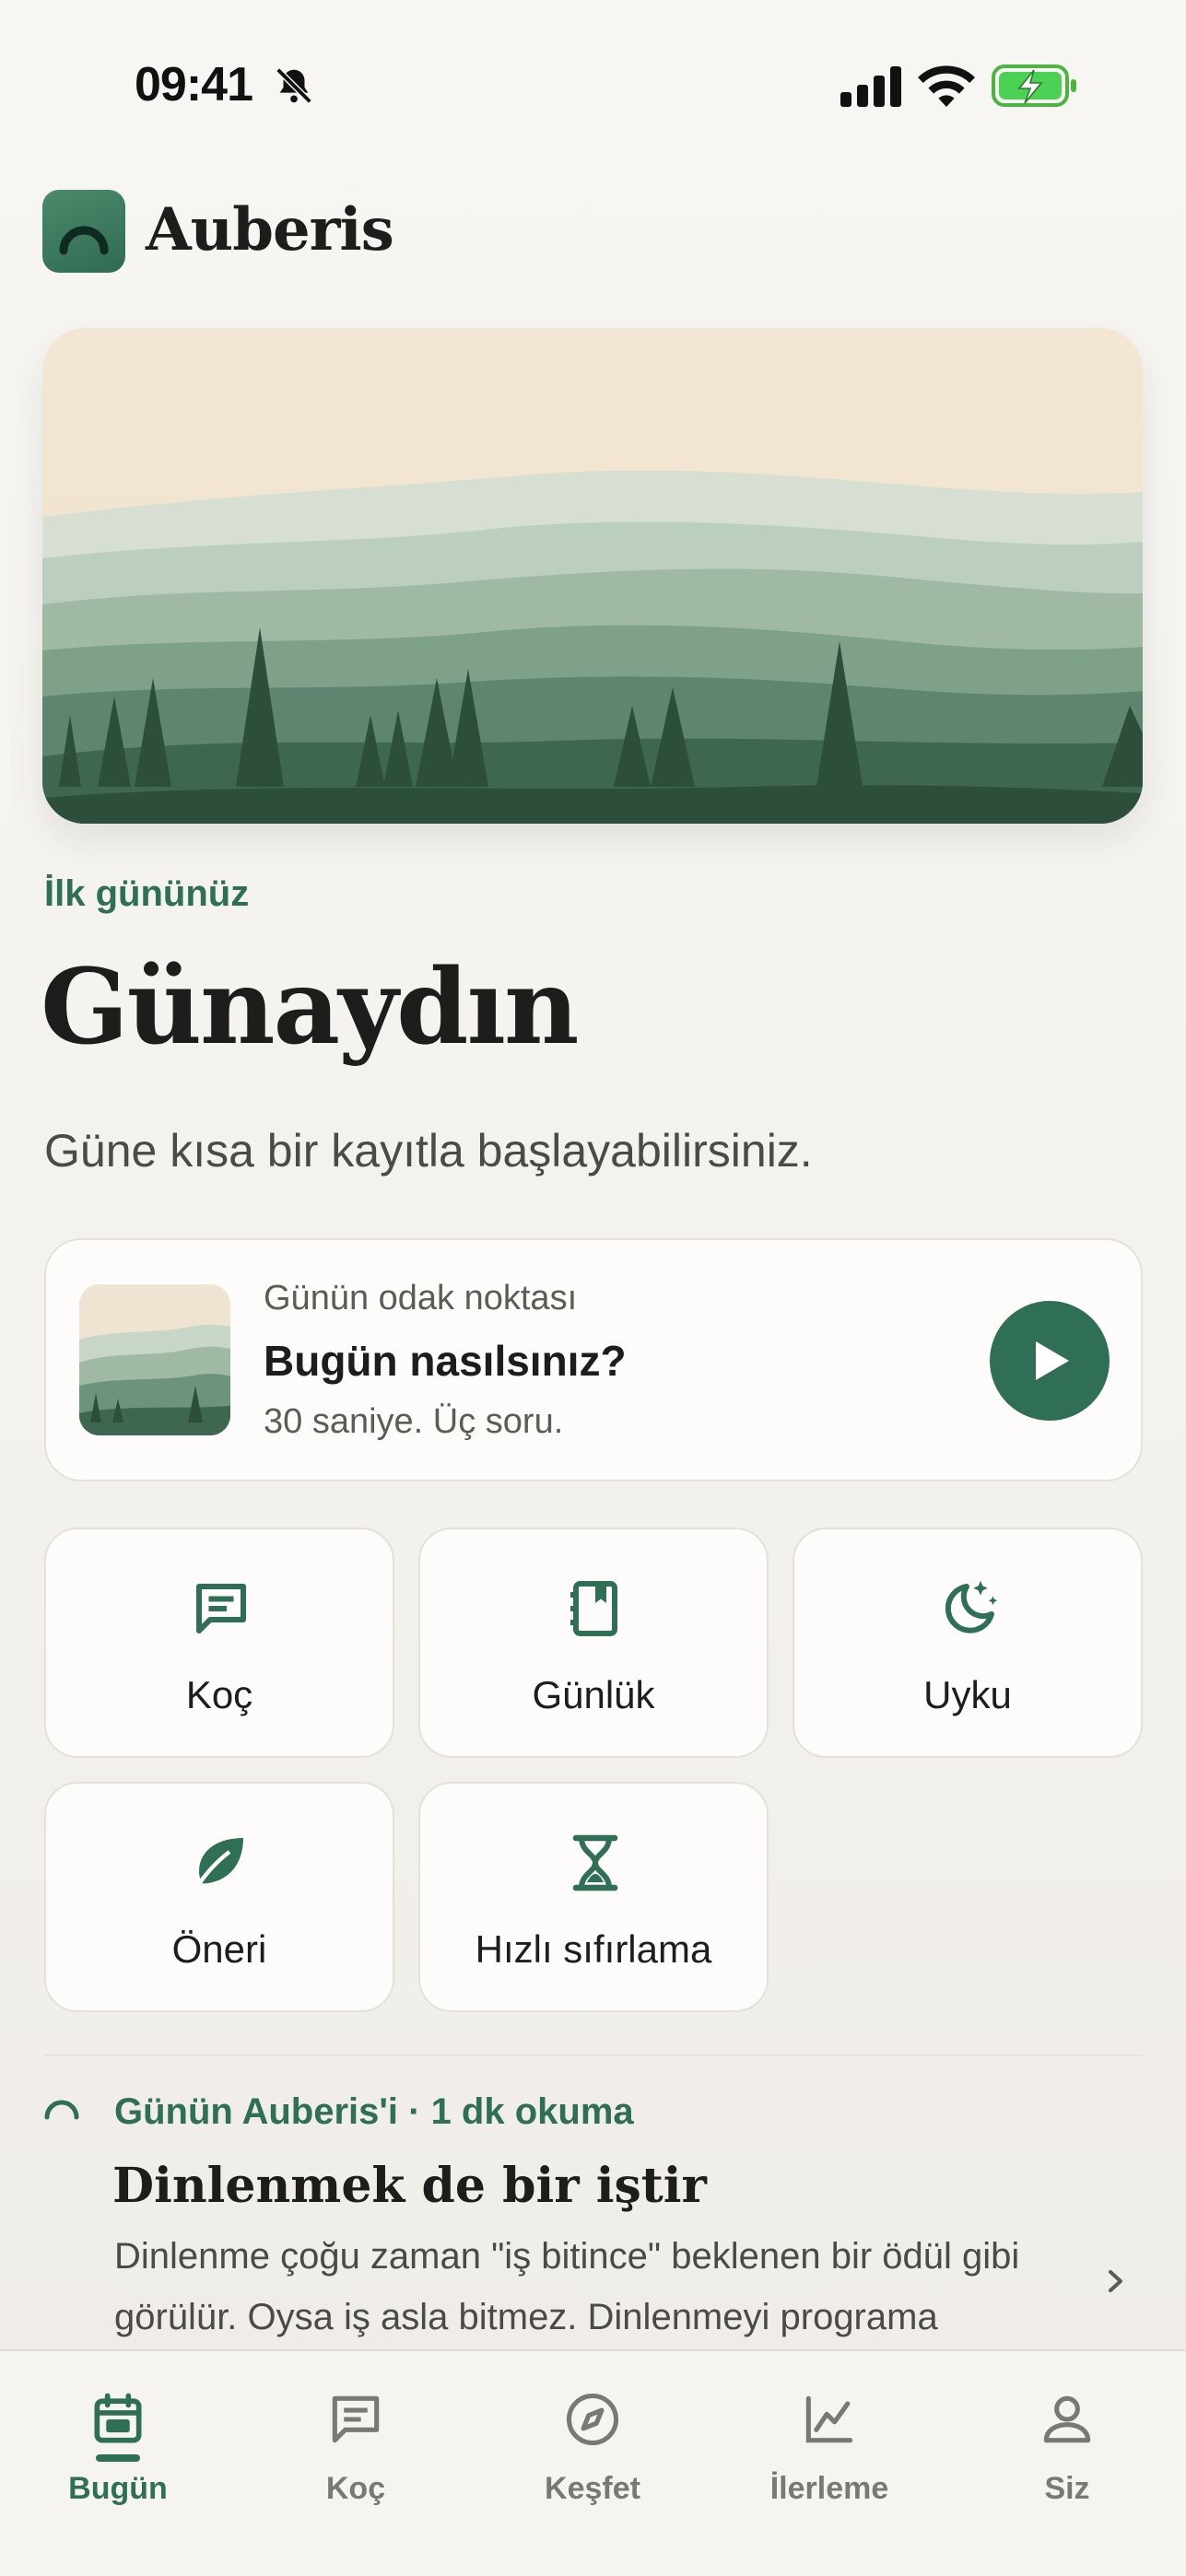  Describe the element at coordinates (374, 2111) in the screenshot. I see `article-meta: Günün Auberis'i · 1 dk okuma` at that location.